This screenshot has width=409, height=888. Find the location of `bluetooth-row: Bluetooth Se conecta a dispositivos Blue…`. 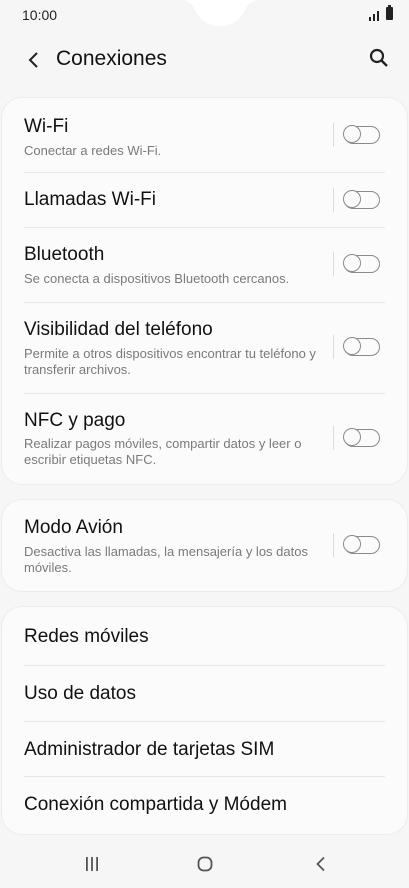

bluetooth-row: Bluetooth Se conecta a dispositivos Blue… is located at coordinates (204, 265).